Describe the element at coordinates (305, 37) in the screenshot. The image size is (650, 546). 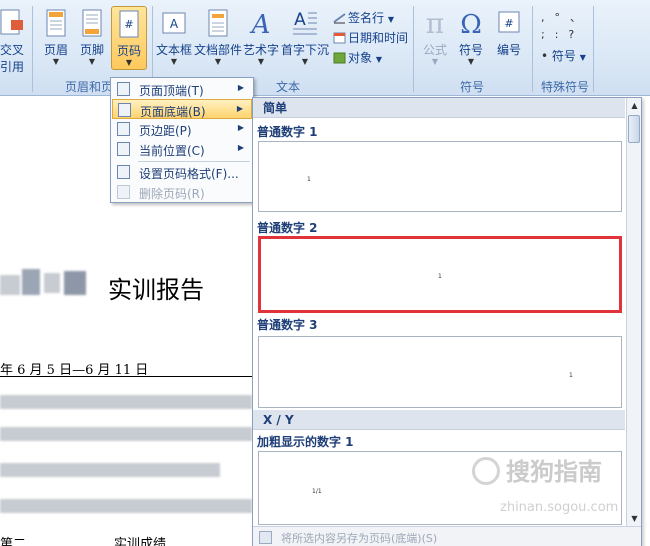
I see `drop-cap-button: A 首字下沉 ▼` at that location.